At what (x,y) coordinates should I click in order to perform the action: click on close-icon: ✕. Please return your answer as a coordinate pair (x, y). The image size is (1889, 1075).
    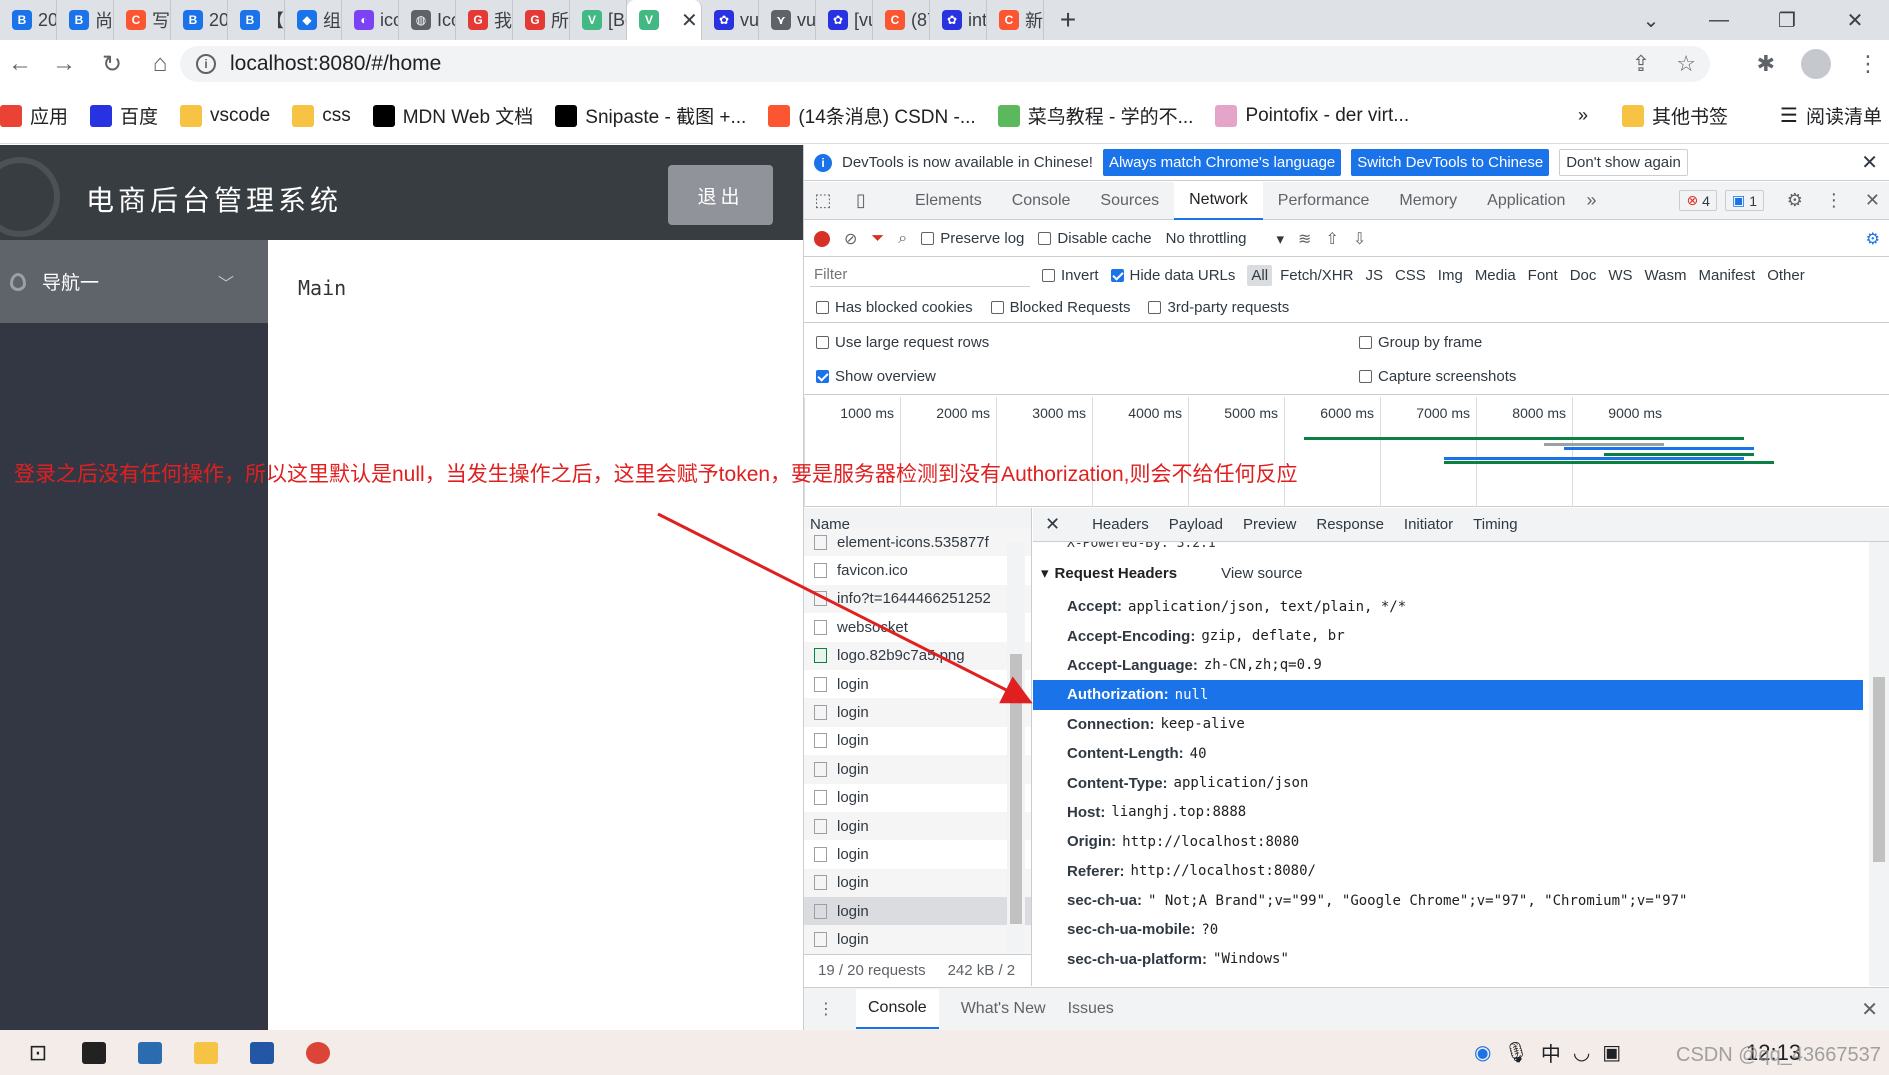
    Looking at the image, I should click on (1869, 162).